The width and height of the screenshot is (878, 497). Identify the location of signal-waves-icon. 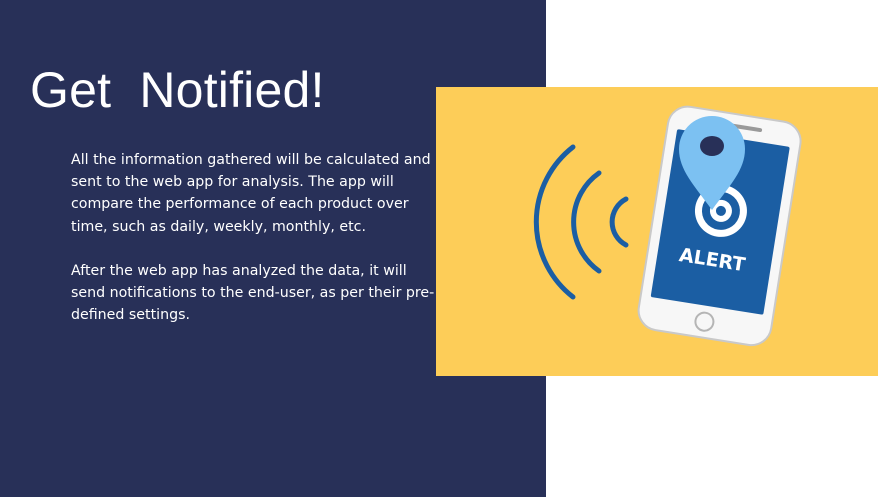
(581, 222).